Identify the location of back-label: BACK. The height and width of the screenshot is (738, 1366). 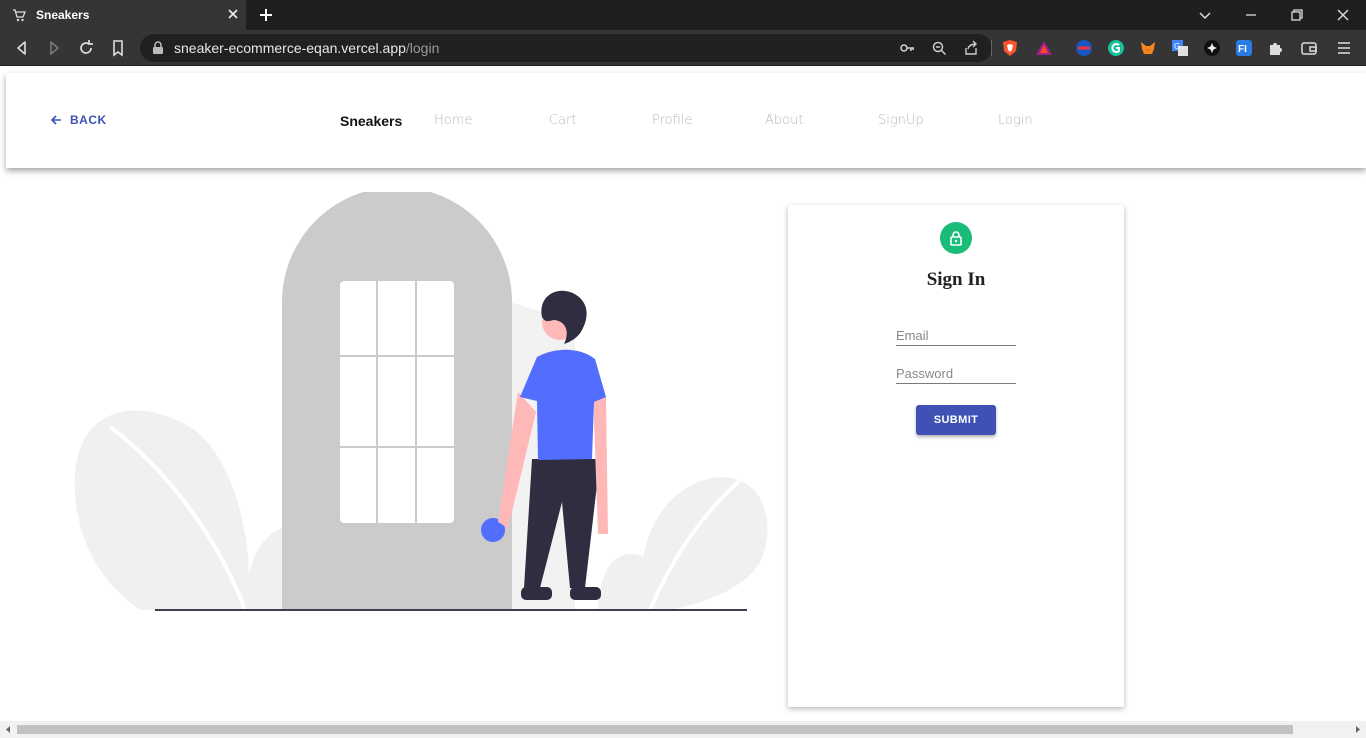
(88, 120).